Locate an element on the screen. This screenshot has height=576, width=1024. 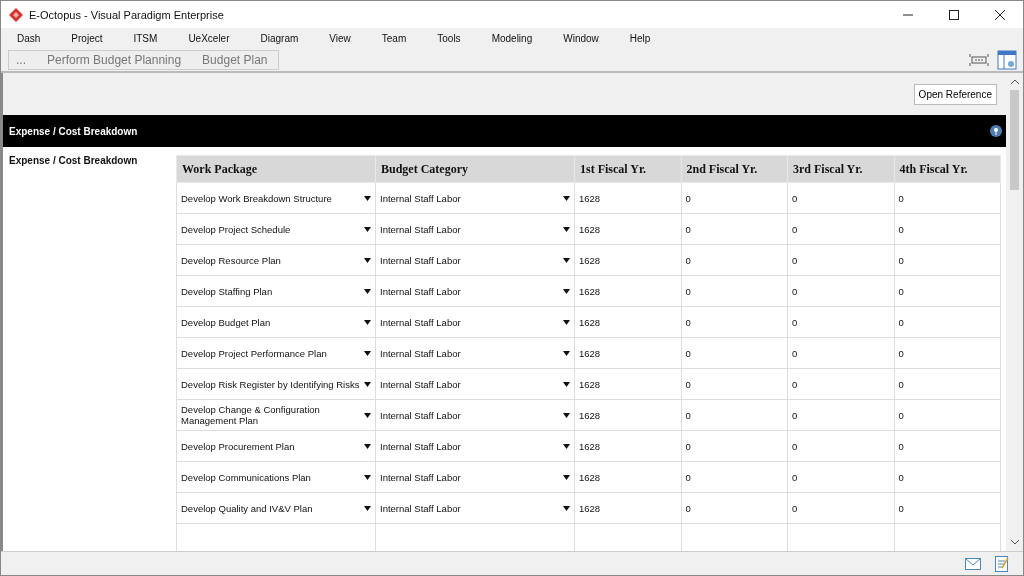
dropdown-cell: Develop Staffing Plan is located at coordinates (276, 291).